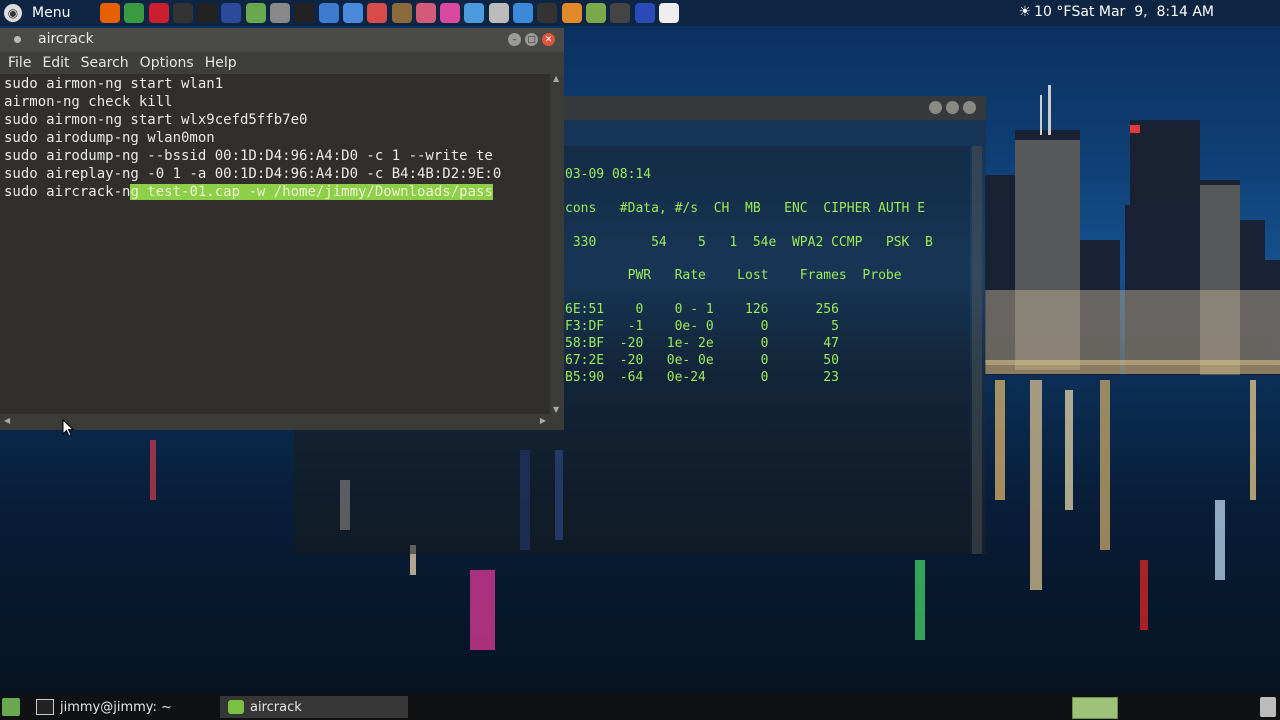 This screenshot has width=1280, height=720. What do you see at coordinates (282, 40) in the screenshot?
I see `window-titlebar: aircrack – □ ✕` at bounding box center [282, 40].